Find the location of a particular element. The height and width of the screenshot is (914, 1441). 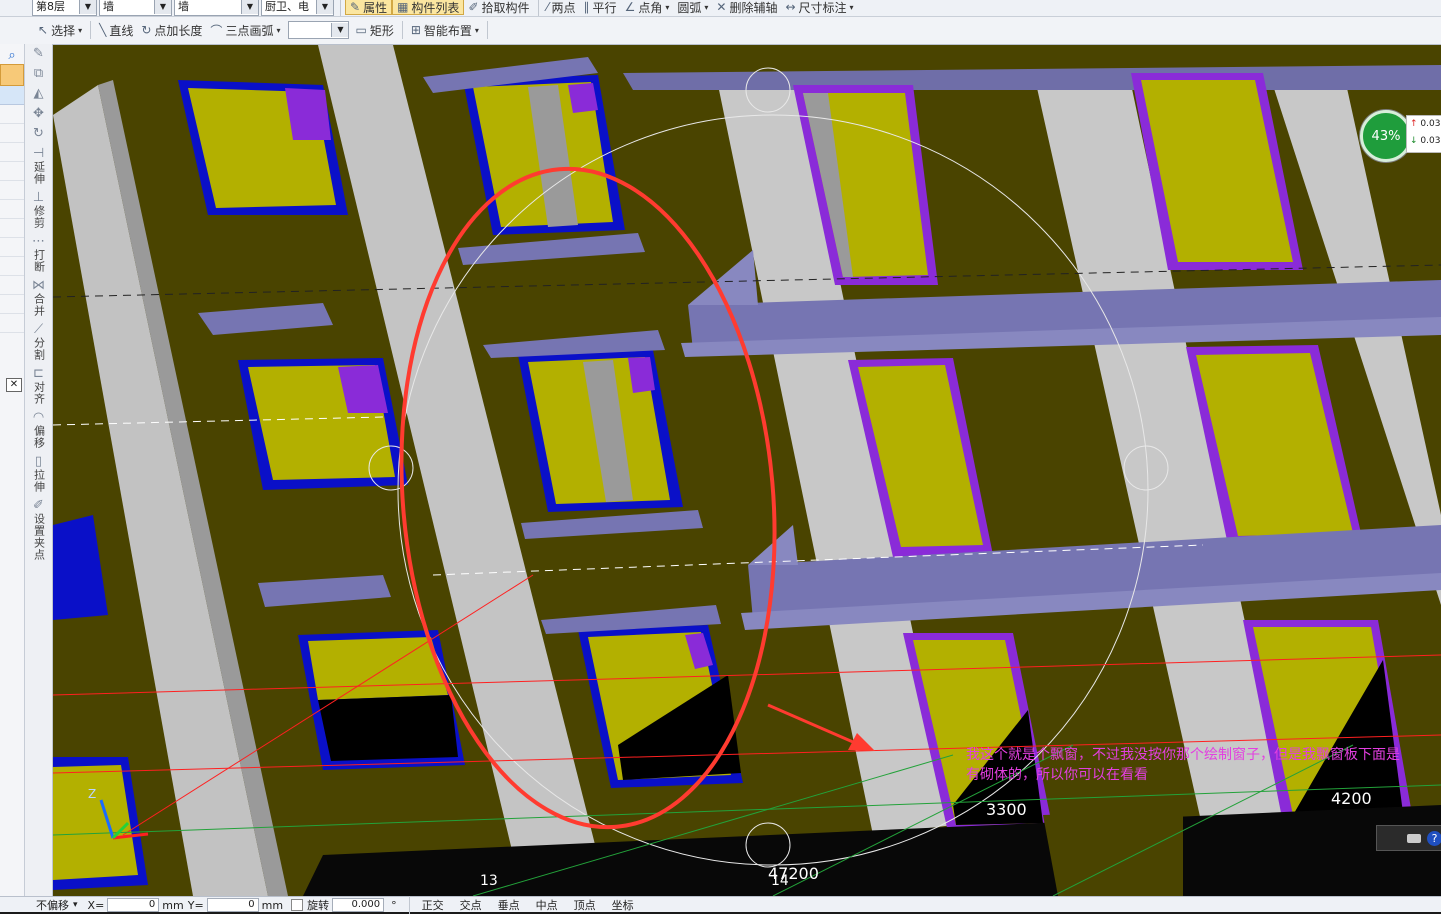

mirror-tool: ◭ is located at coordinates (38, 94).